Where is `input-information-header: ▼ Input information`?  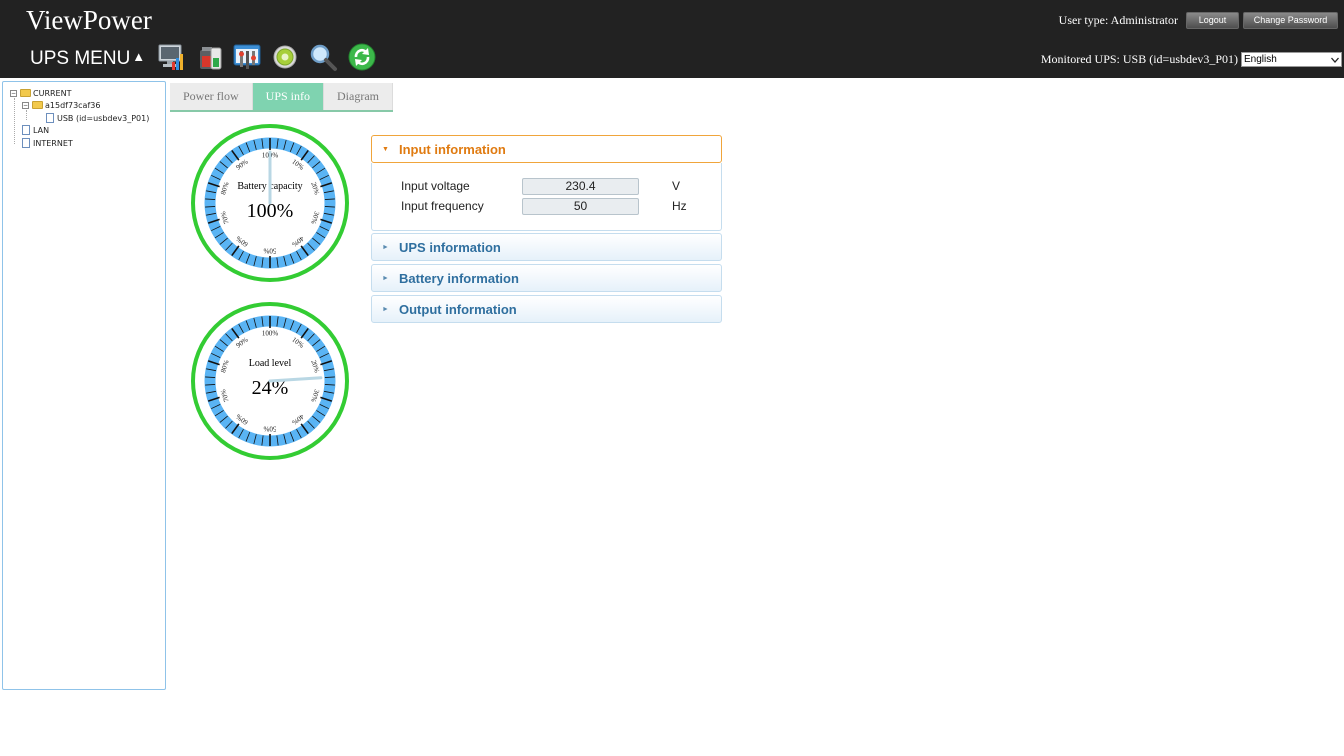
input-information-header: ▼ Input information is located at coordinates (546, 149).